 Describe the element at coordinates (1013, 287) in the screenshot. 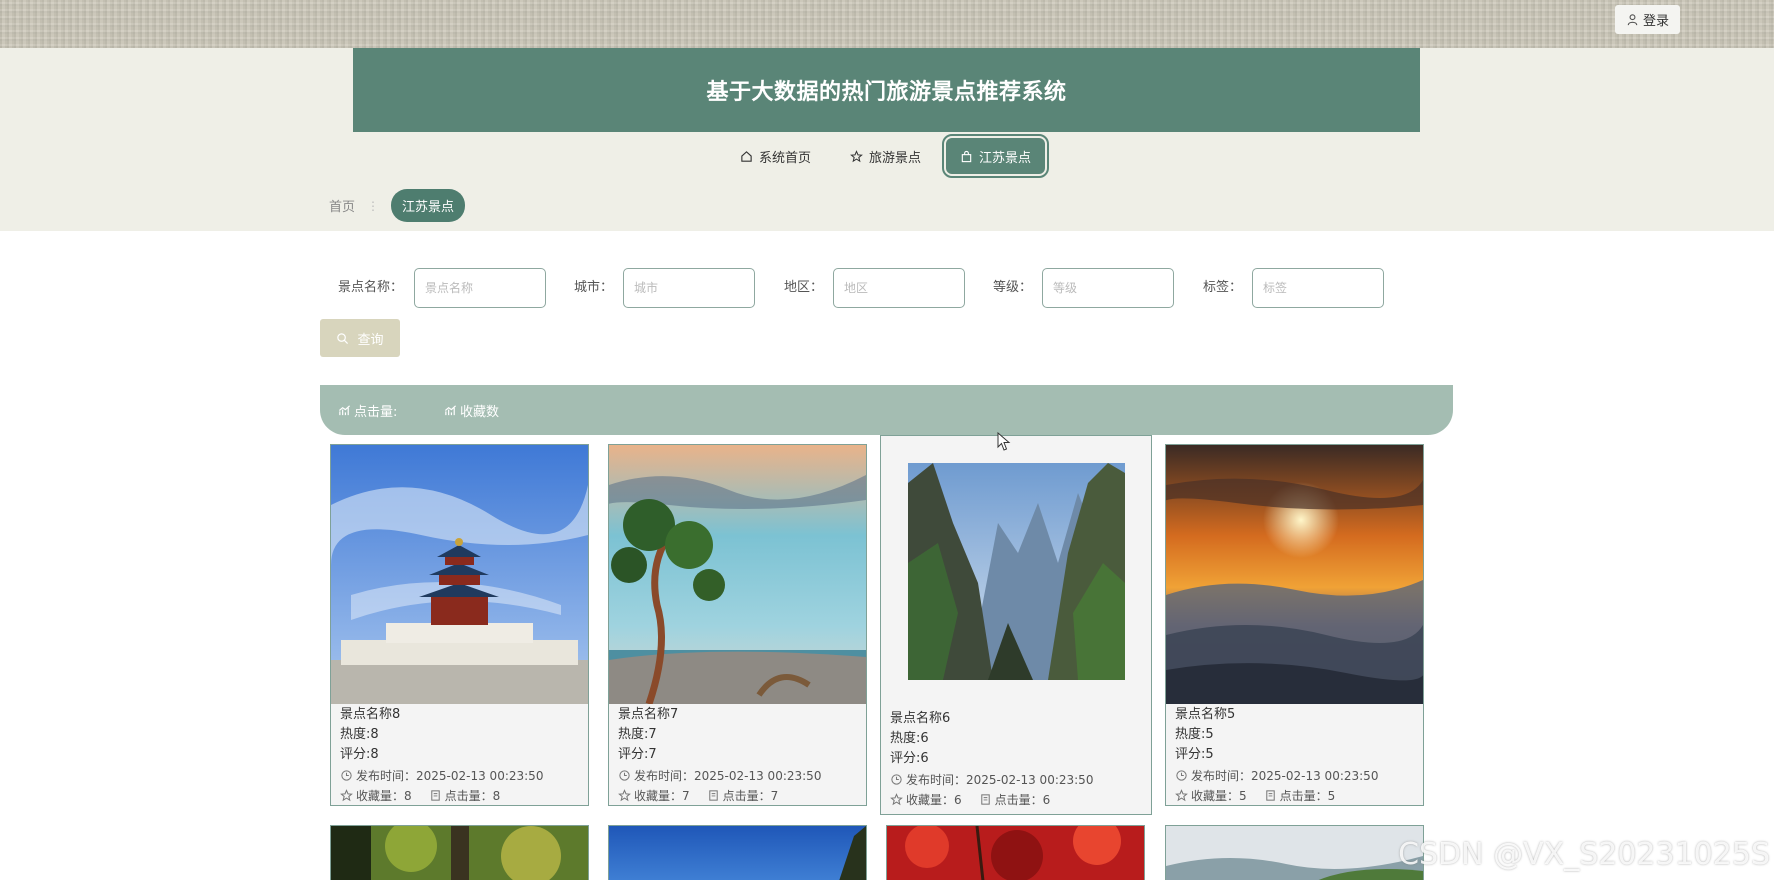

I see `level-label: 等级：` at that location.